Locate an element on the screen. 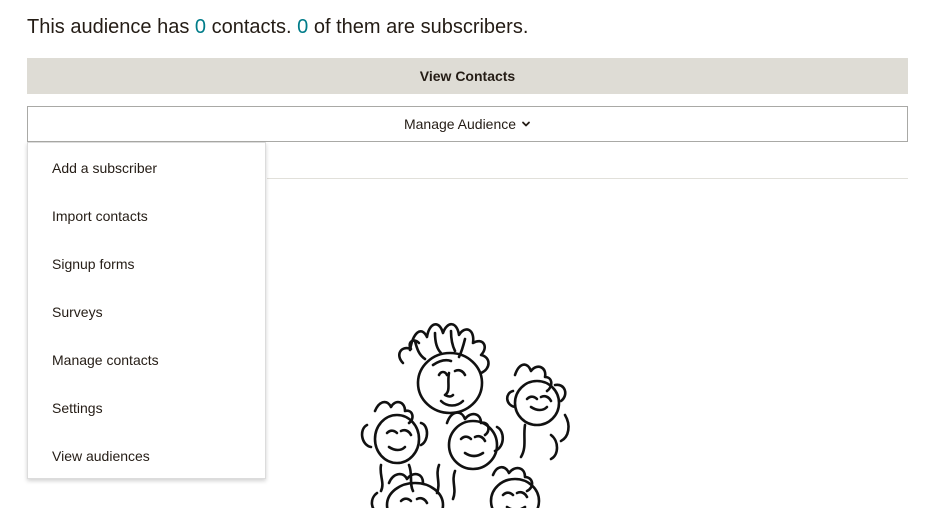 This screenshot has width=931, height=508. section-divider is located at coordinates (587, 178).